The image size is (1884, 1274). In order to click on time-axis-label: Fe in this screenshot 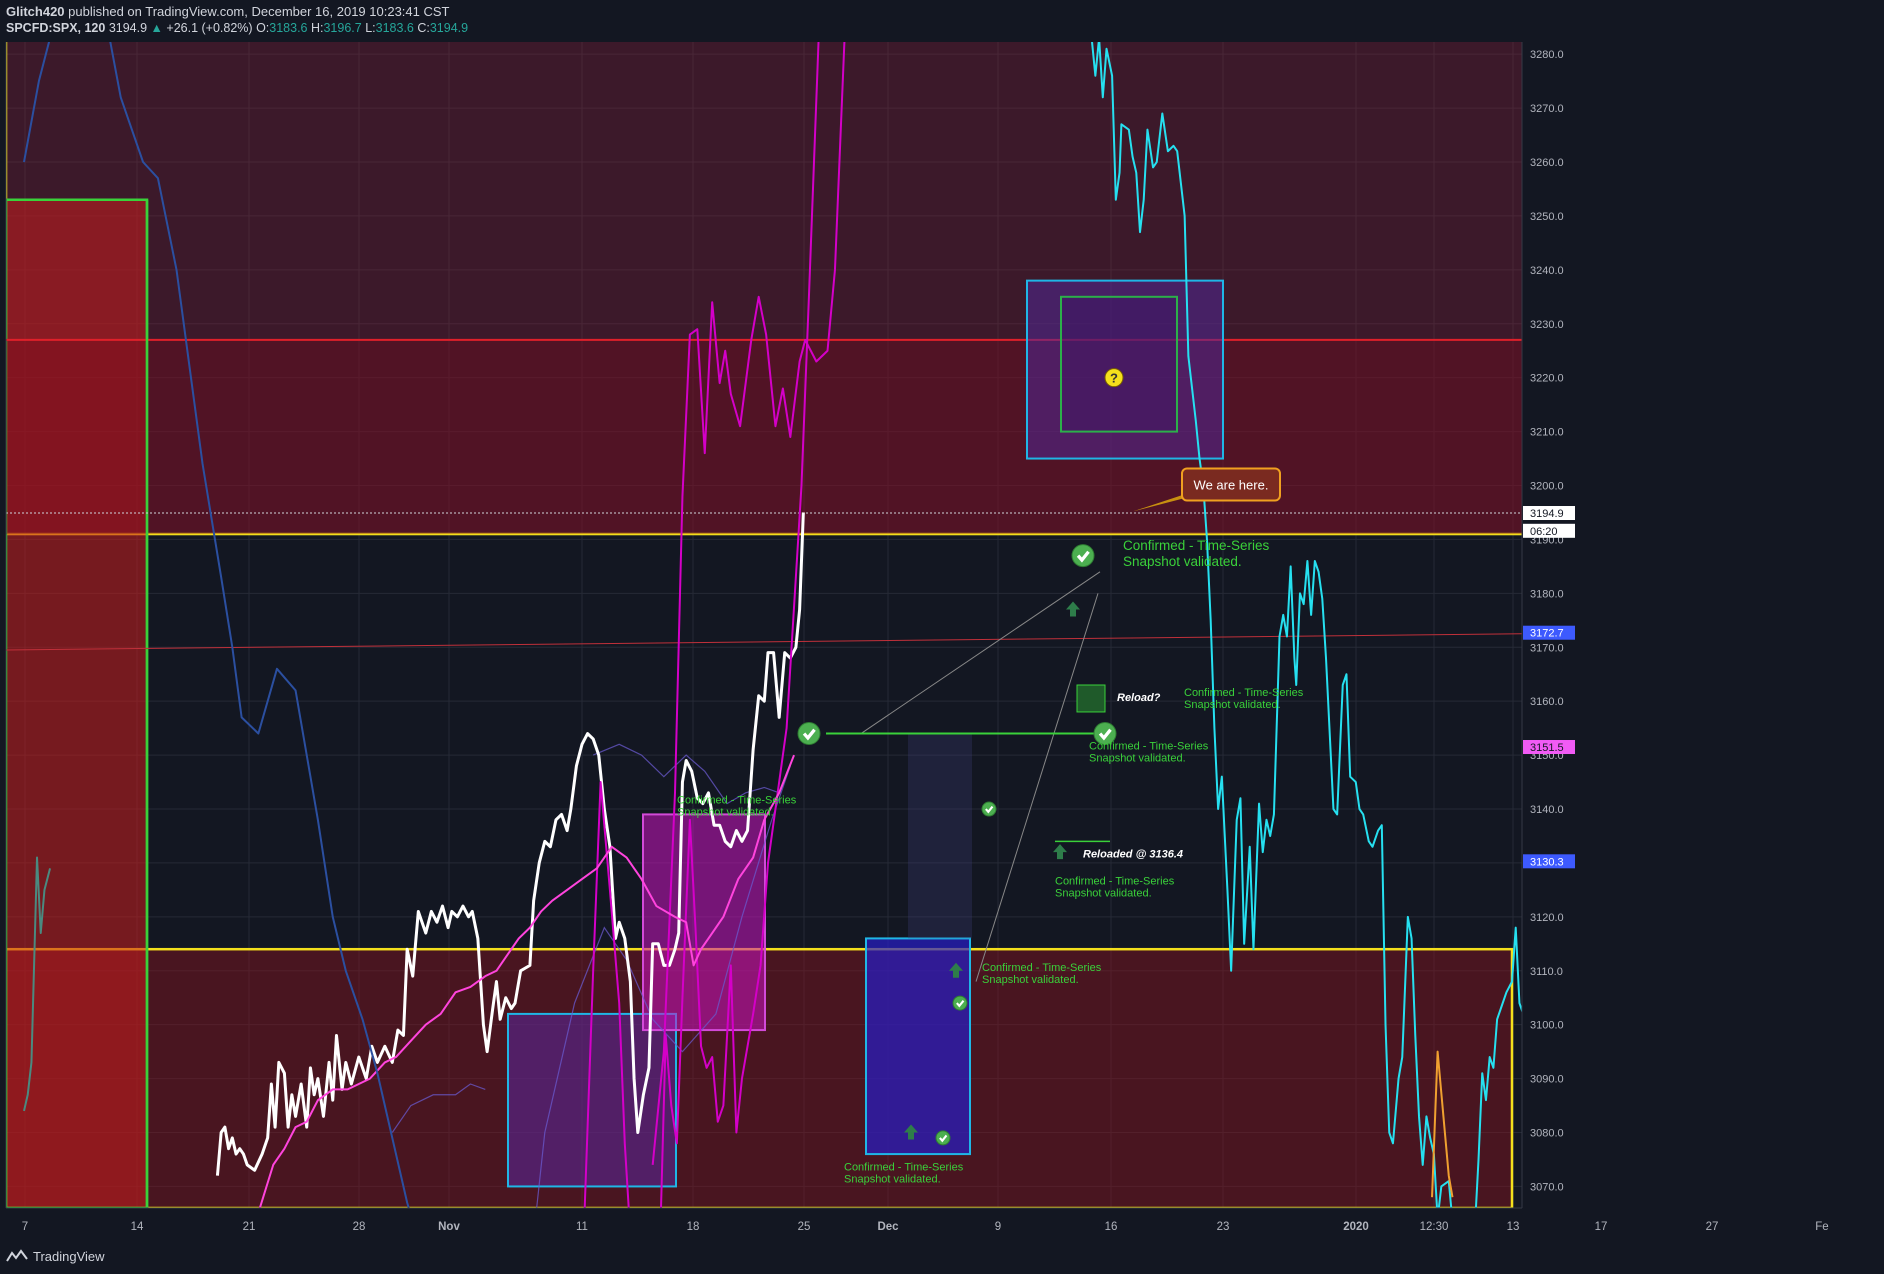, I will do `click(1821, 1227)`.